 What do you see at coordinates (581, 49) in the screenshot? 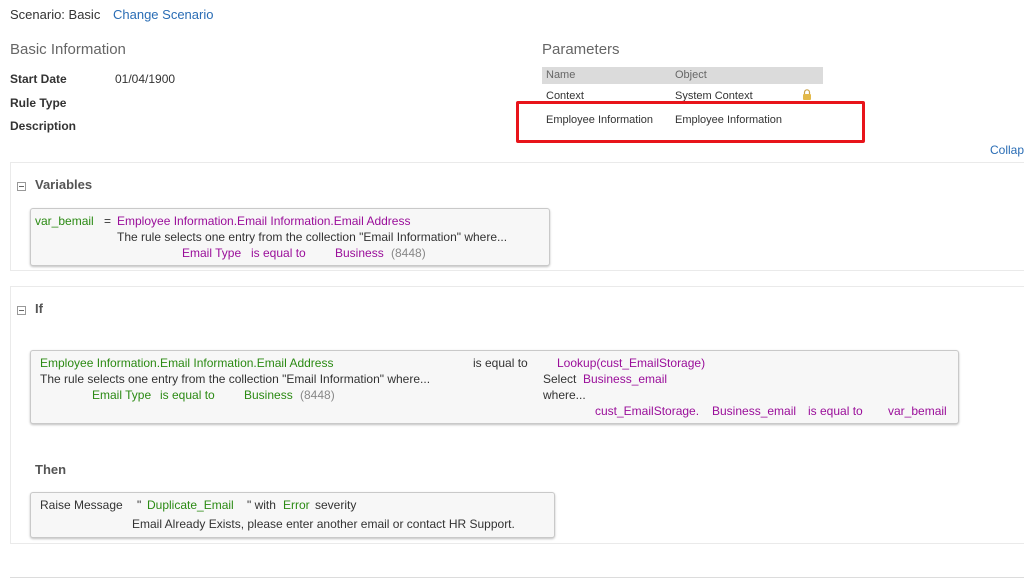
I see `parameters-title: Parameters` at bounding box center [581, 49].